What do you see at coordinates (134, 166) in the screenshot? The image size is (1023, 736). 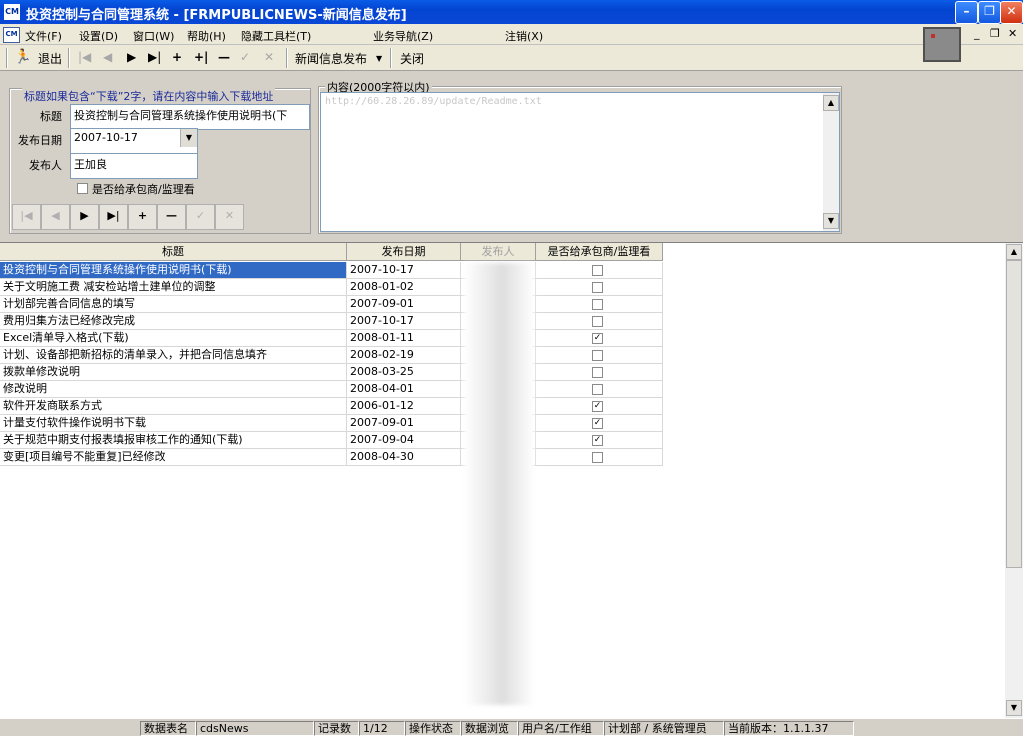 I see `publisher-field: 王加良` at bounding box center [134, 166].